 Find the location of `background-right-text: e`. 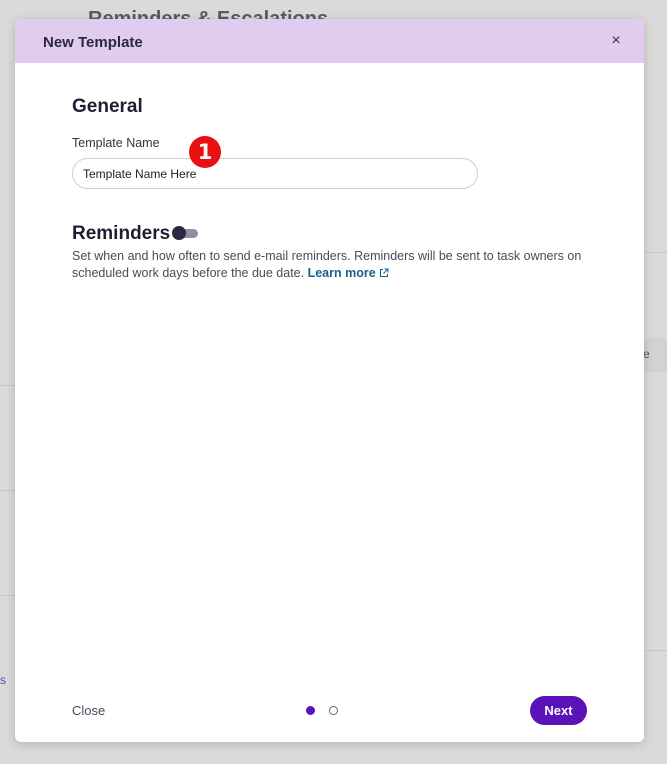

background-right-text: e is located at coordinates (646, 354).